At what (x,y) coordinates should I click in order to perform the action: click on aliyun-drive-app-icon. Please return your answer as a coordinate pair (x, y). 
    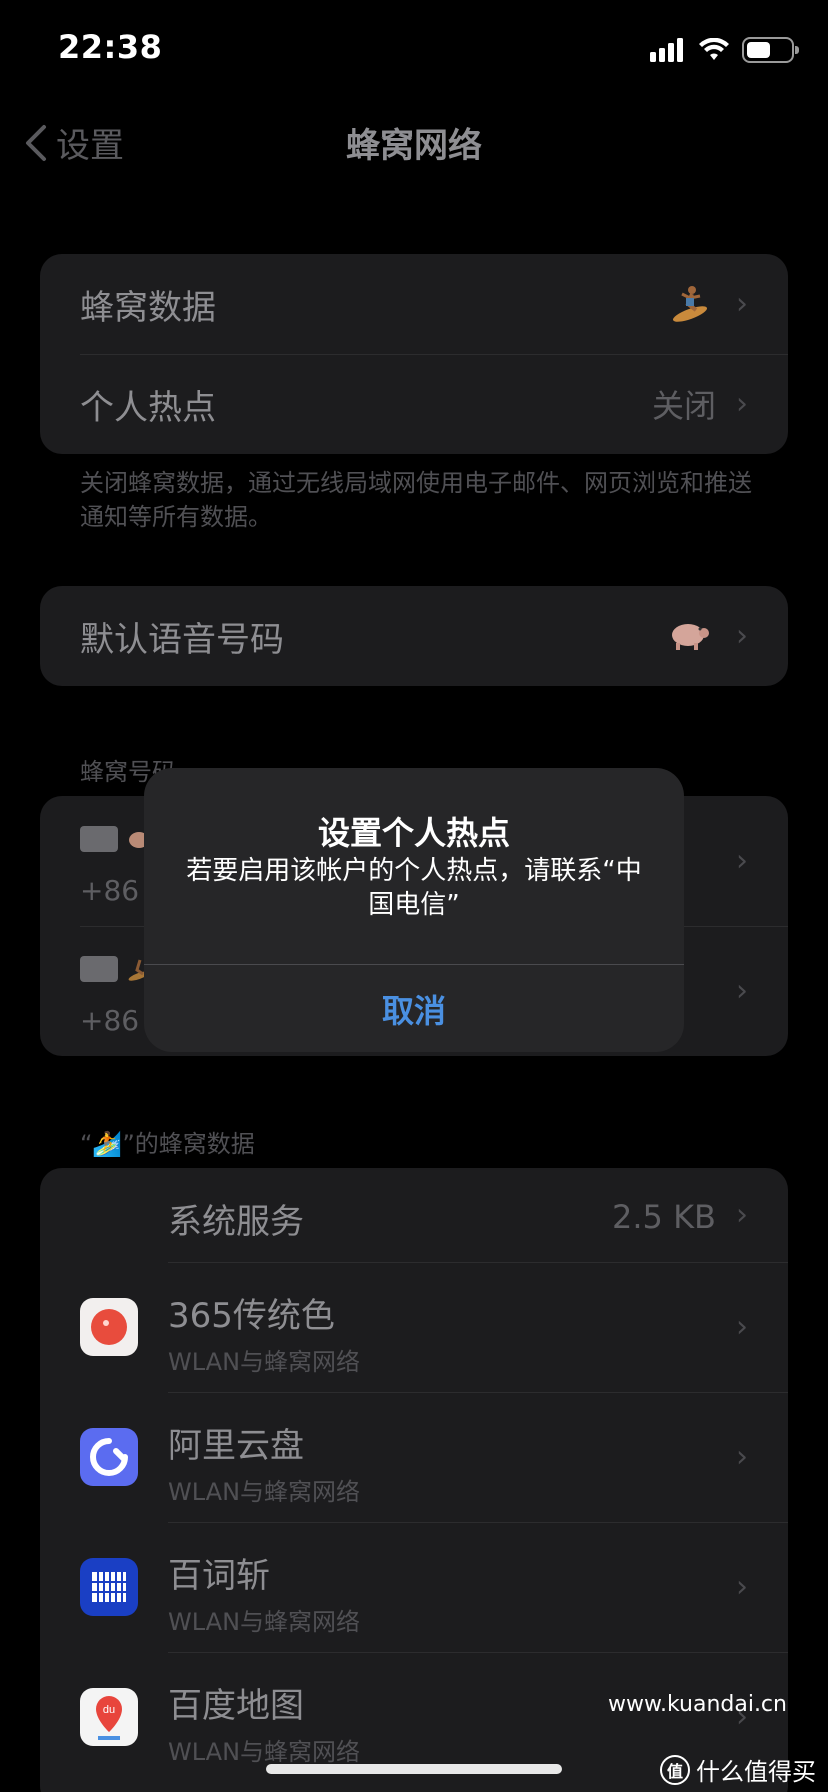
    Looking at the image, I should click on (109, 1457).